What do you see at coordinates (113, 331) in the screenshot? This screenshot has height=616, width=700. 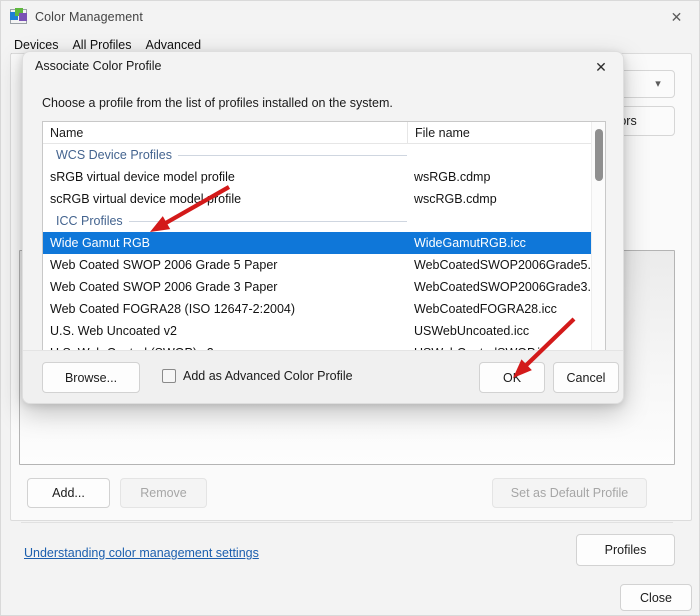 I see `list-item-name: U.S. Web Uncoated v2` at bounding box center [113, 331].